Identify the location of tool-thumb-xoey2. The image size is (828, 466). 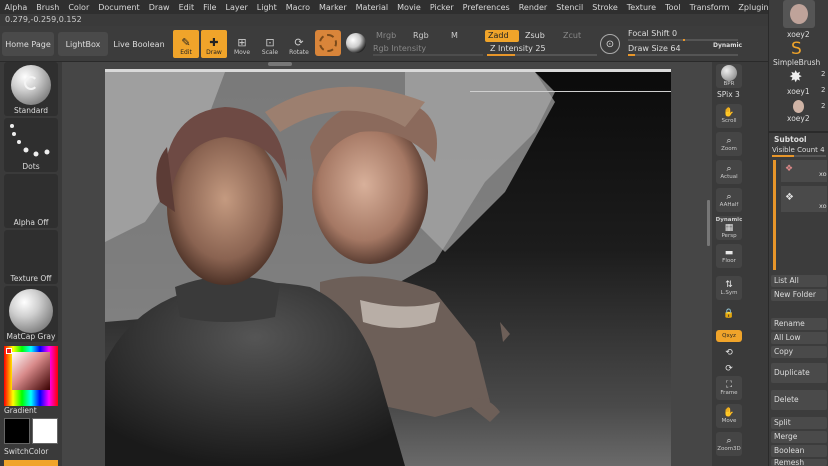
(798, 106).